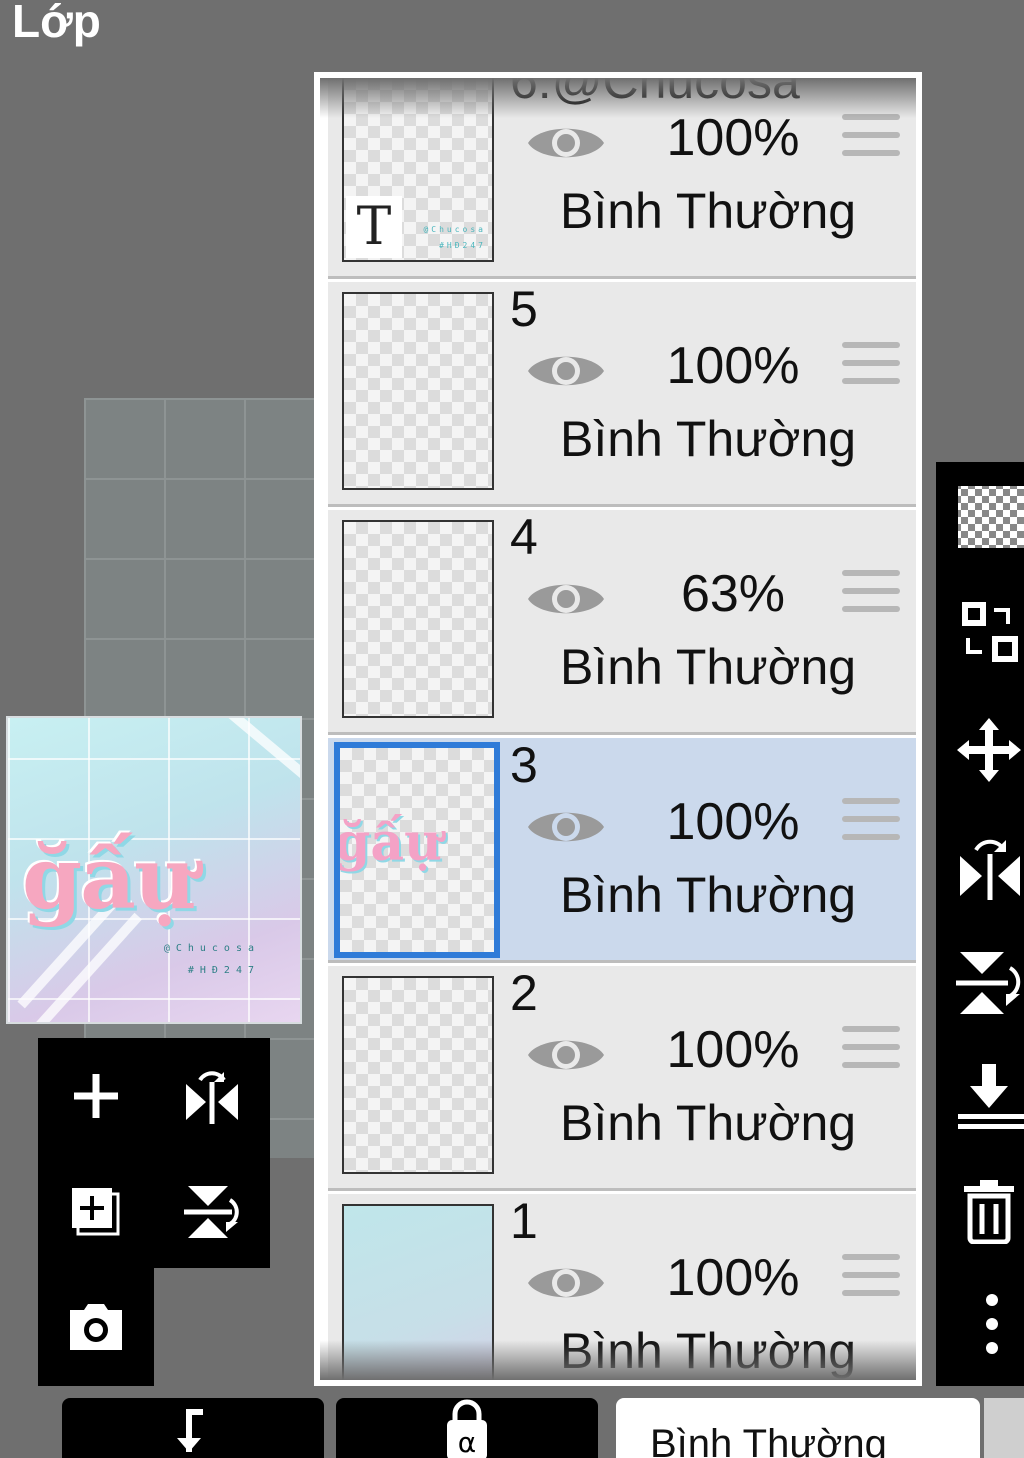  I want to click on swap-icon, so click(990, 632).